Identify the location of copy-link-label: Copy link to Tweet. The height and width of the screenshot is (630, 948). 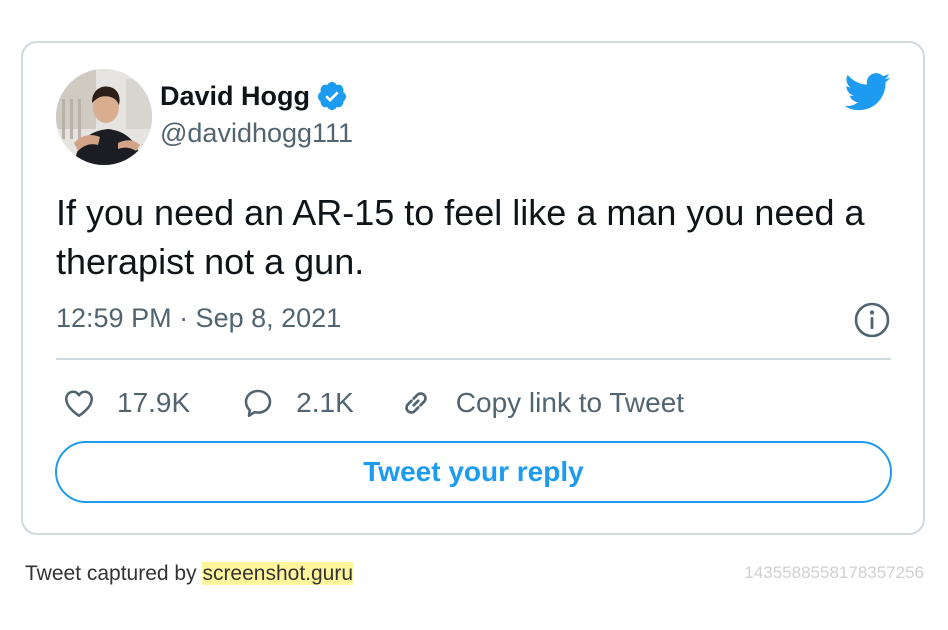
(570, 402).